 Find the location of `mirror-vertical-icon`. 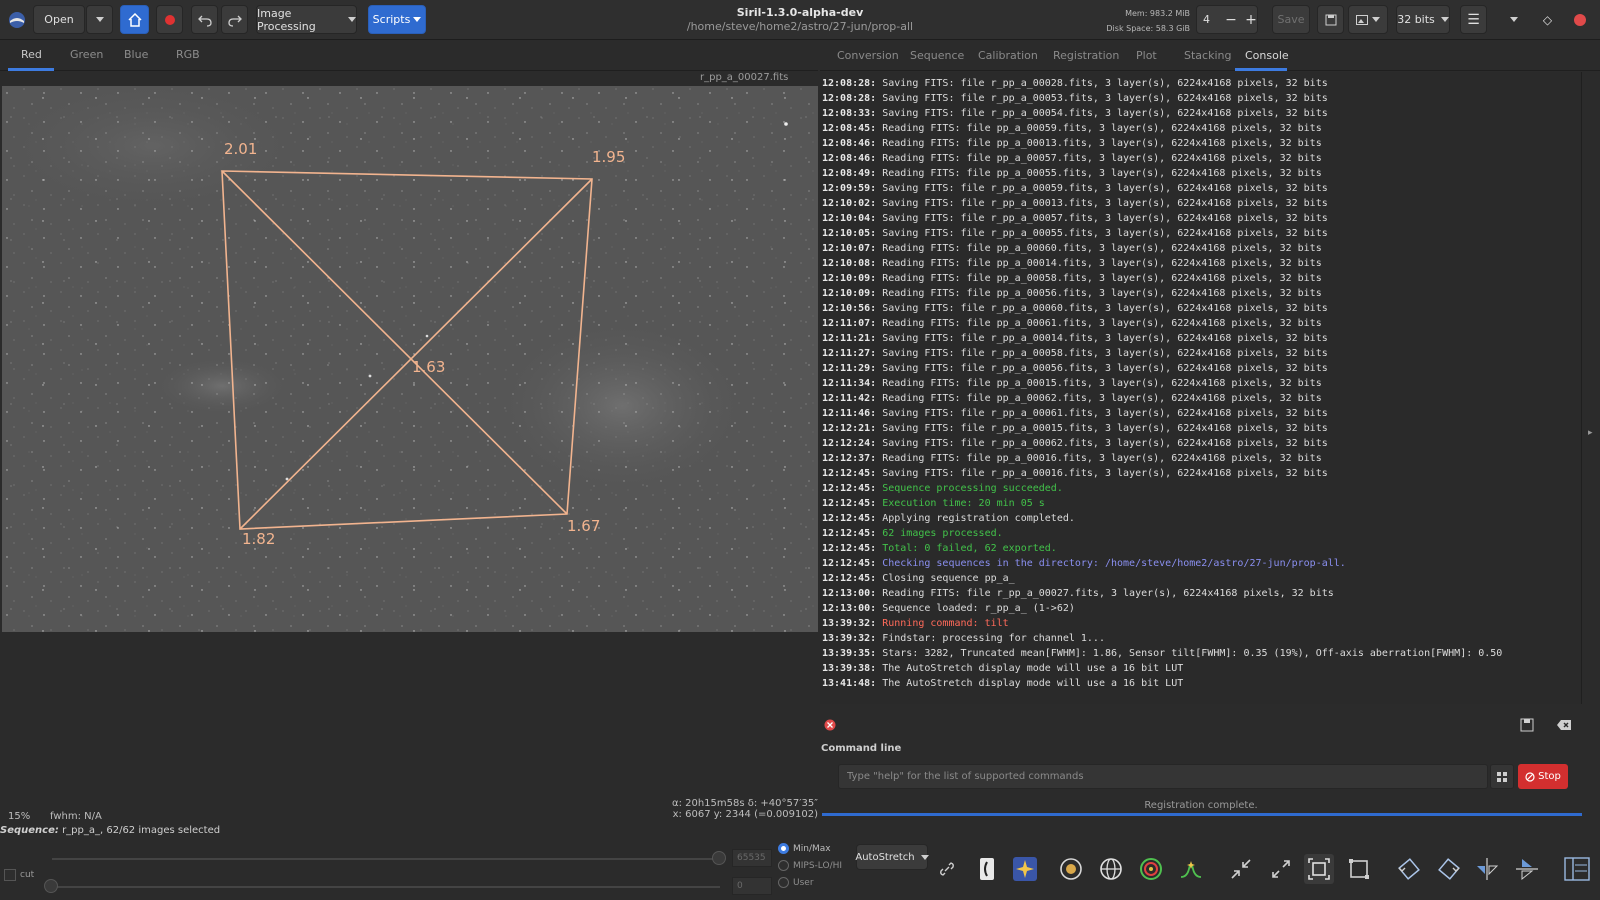

mirror-vertical-icon is located at coordinates (1527, 870).